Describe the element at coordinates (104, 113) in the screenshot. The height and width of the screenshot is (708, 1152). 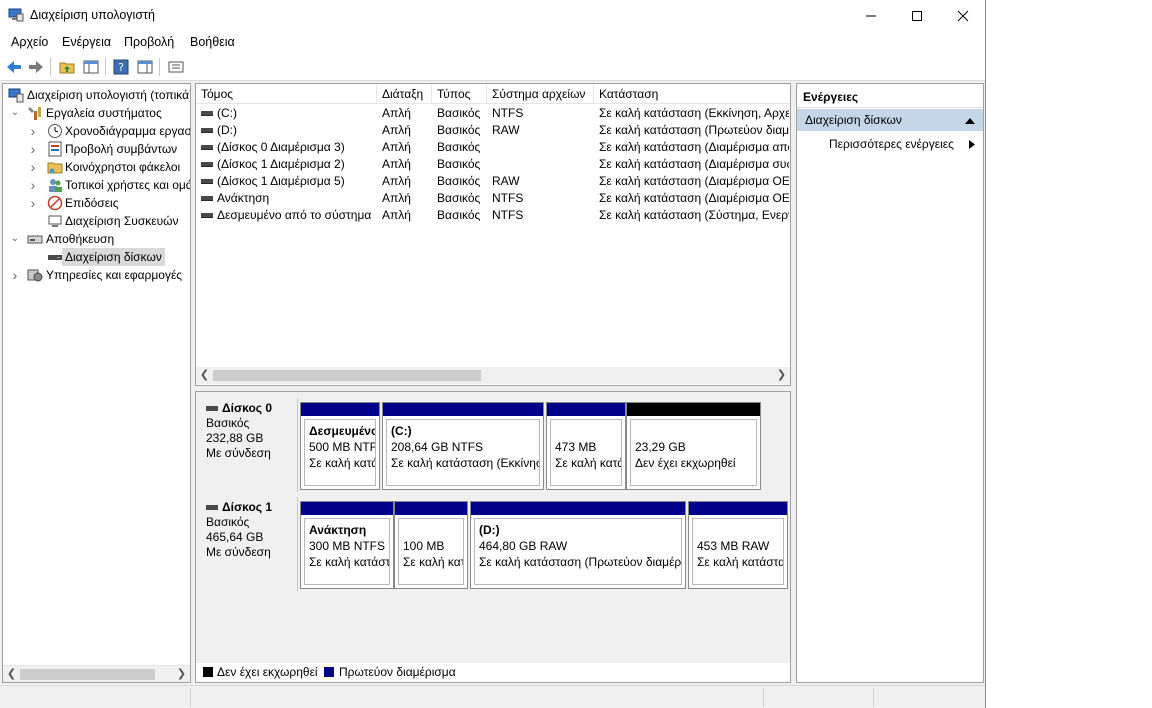
I see `tree-item-label: Εργαλεία συστήματος` at that location.